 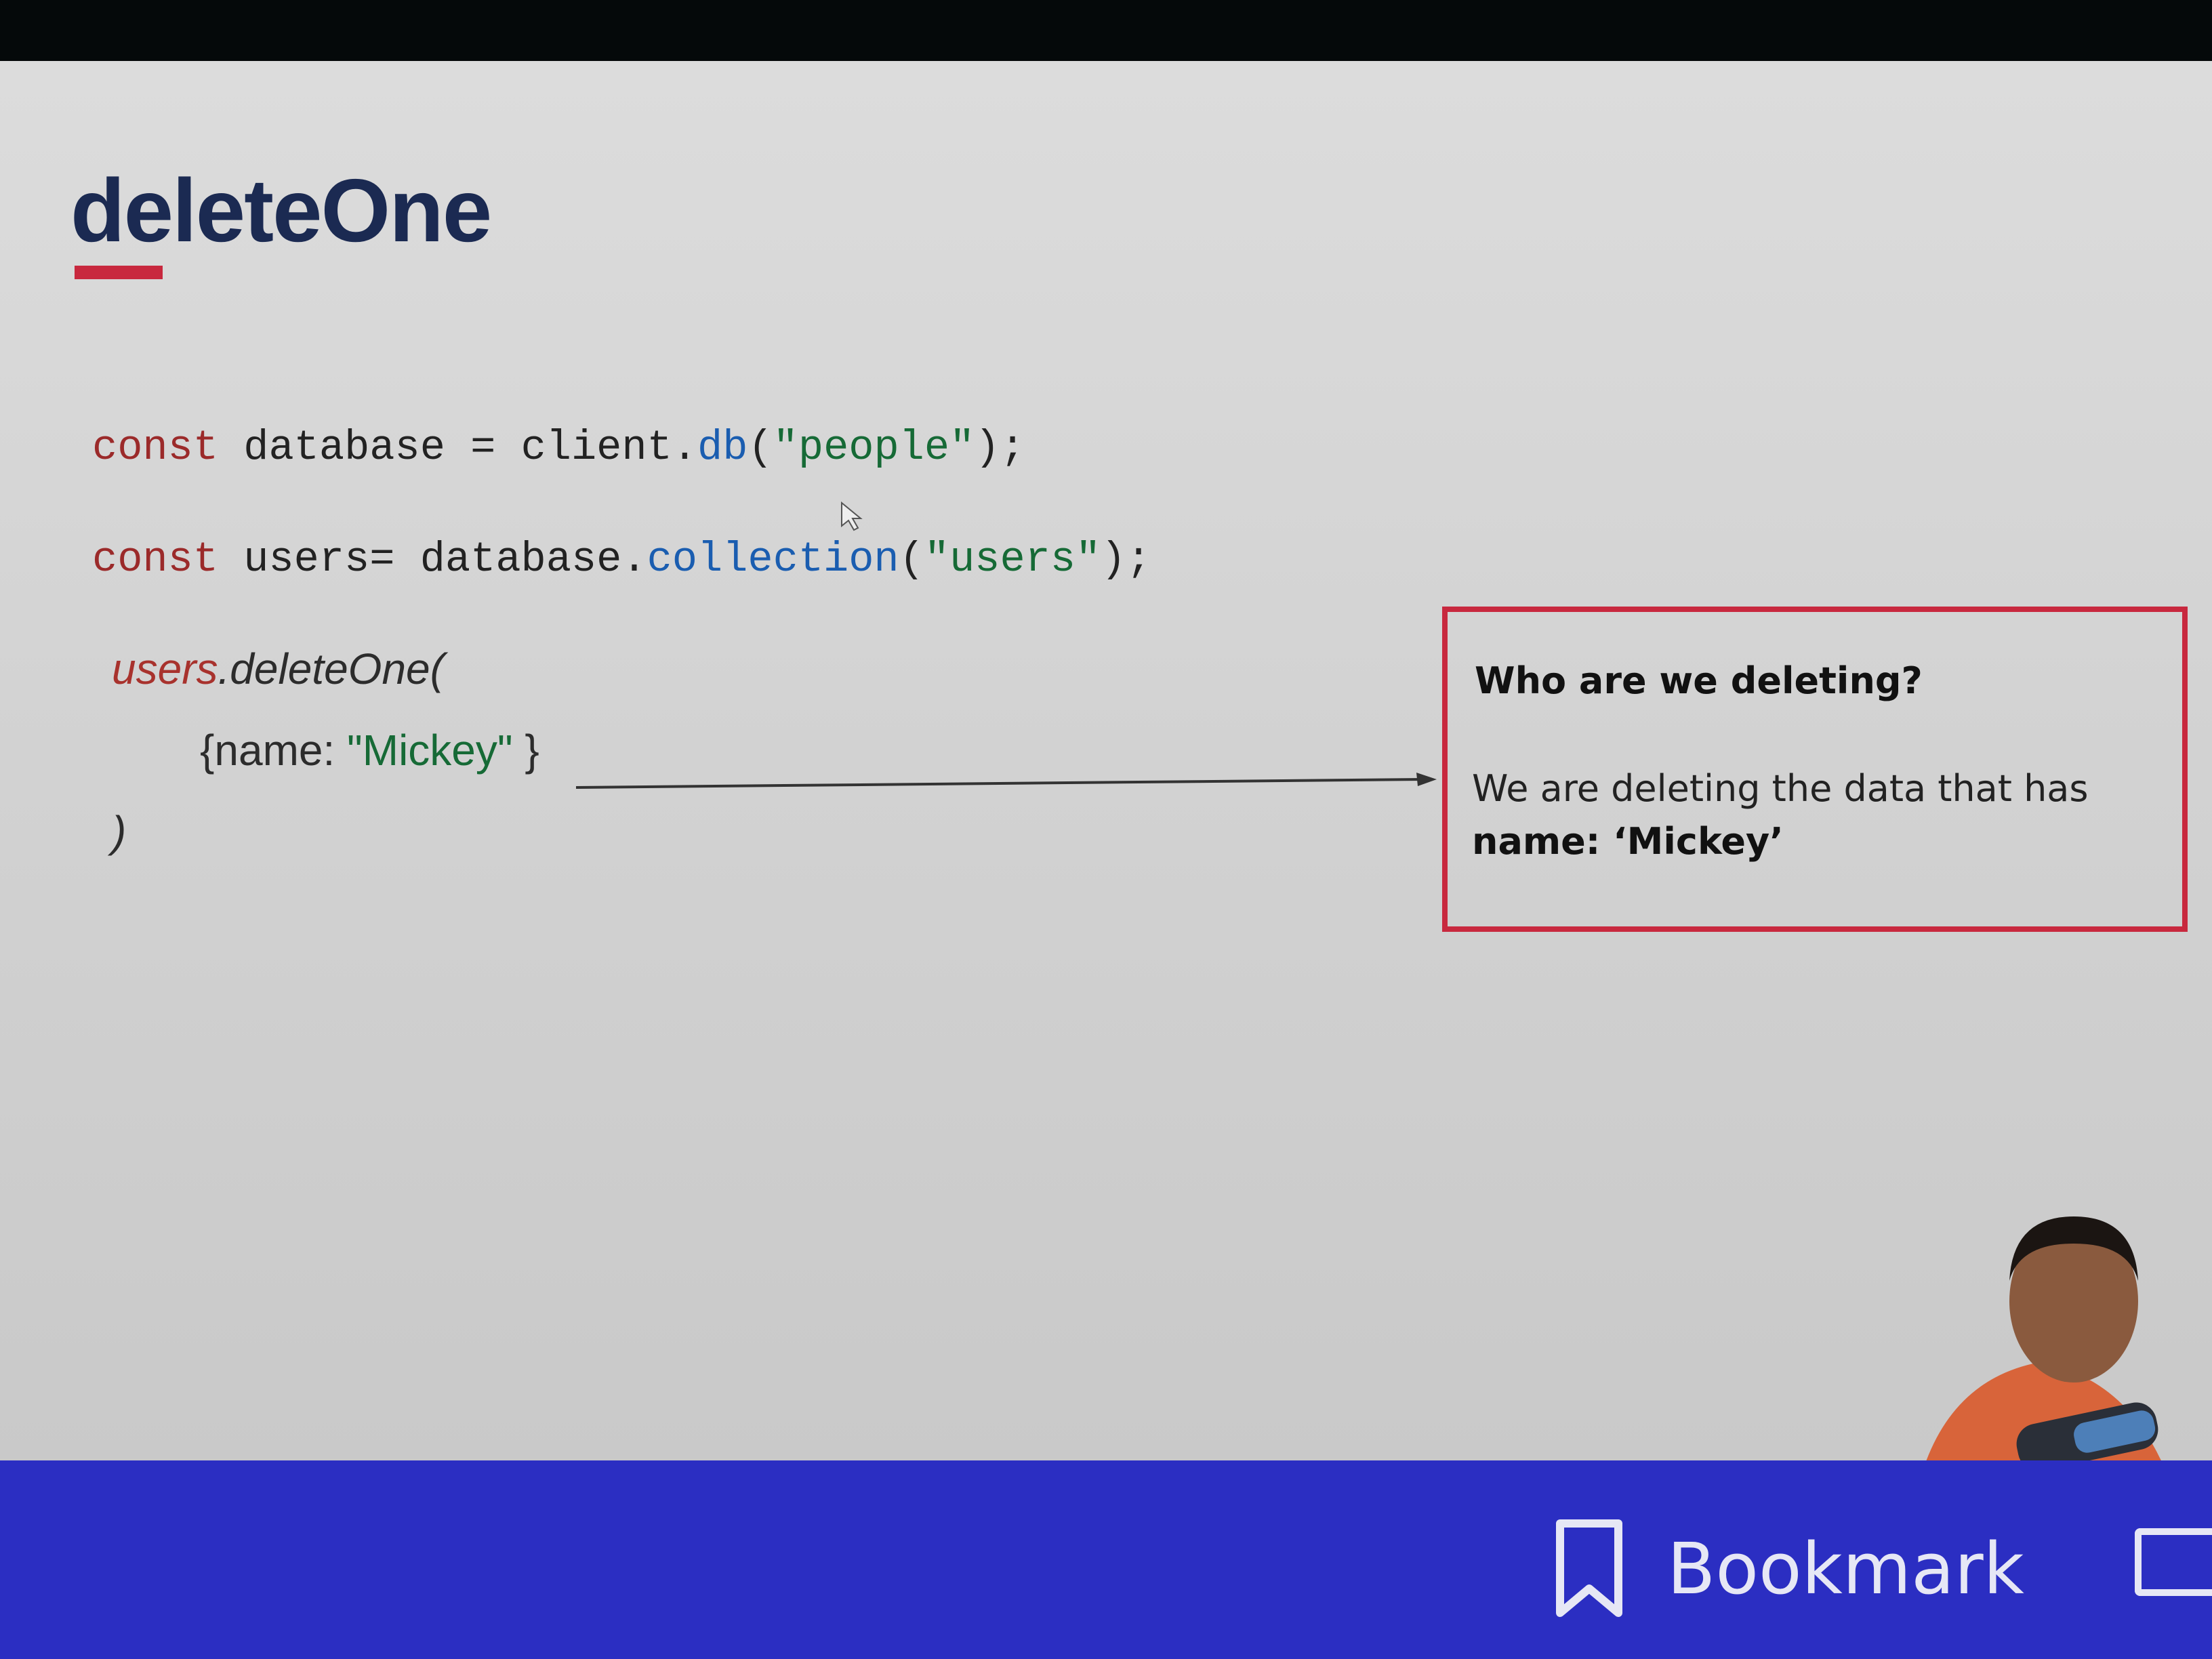 I want to click on example-object: users, so click(x=165, y=668).